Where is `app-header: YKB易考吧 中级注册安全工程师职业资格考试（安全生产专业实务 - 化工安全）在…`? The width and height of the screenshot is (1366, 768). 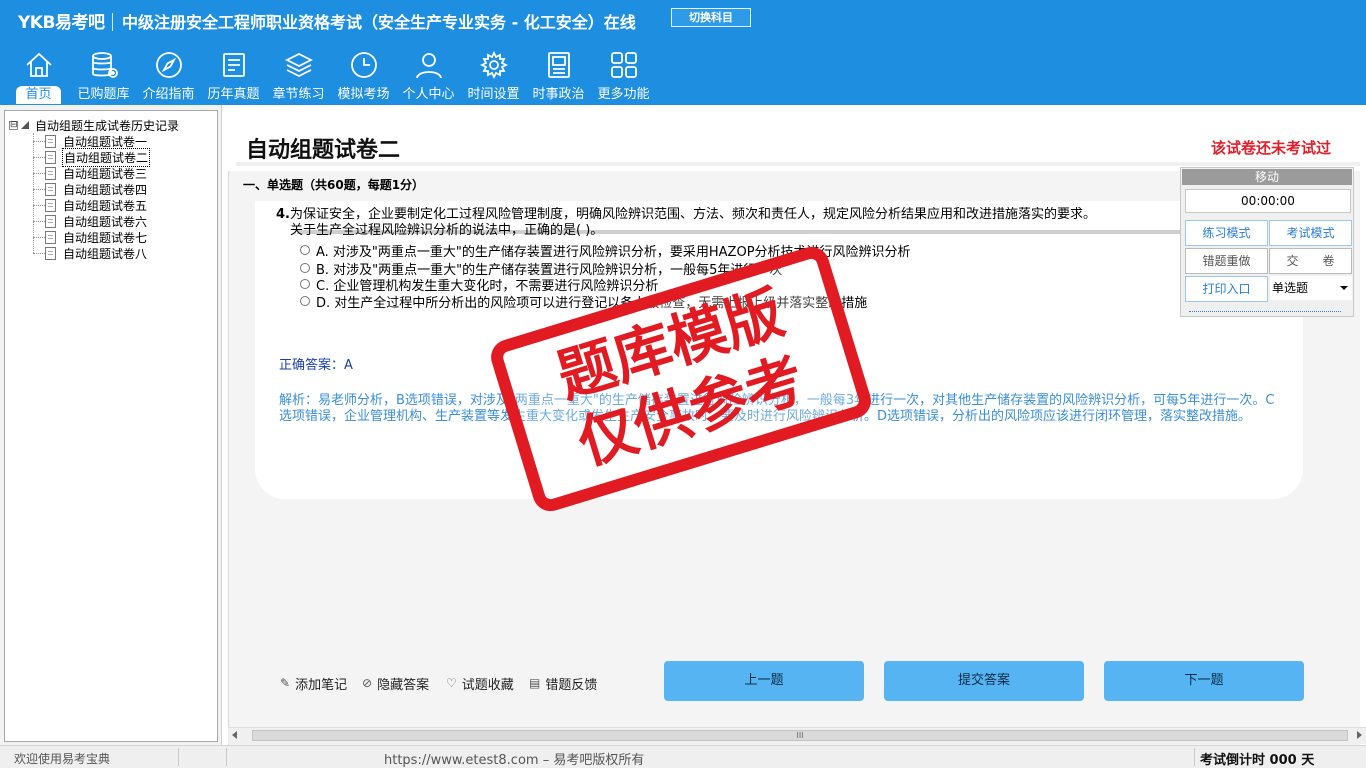
app-header: YKB易考吧 中级注册安全工程师职业资格考试（安全生产专业实务 - 化工安全）在… is located at coordinates (683, 52).